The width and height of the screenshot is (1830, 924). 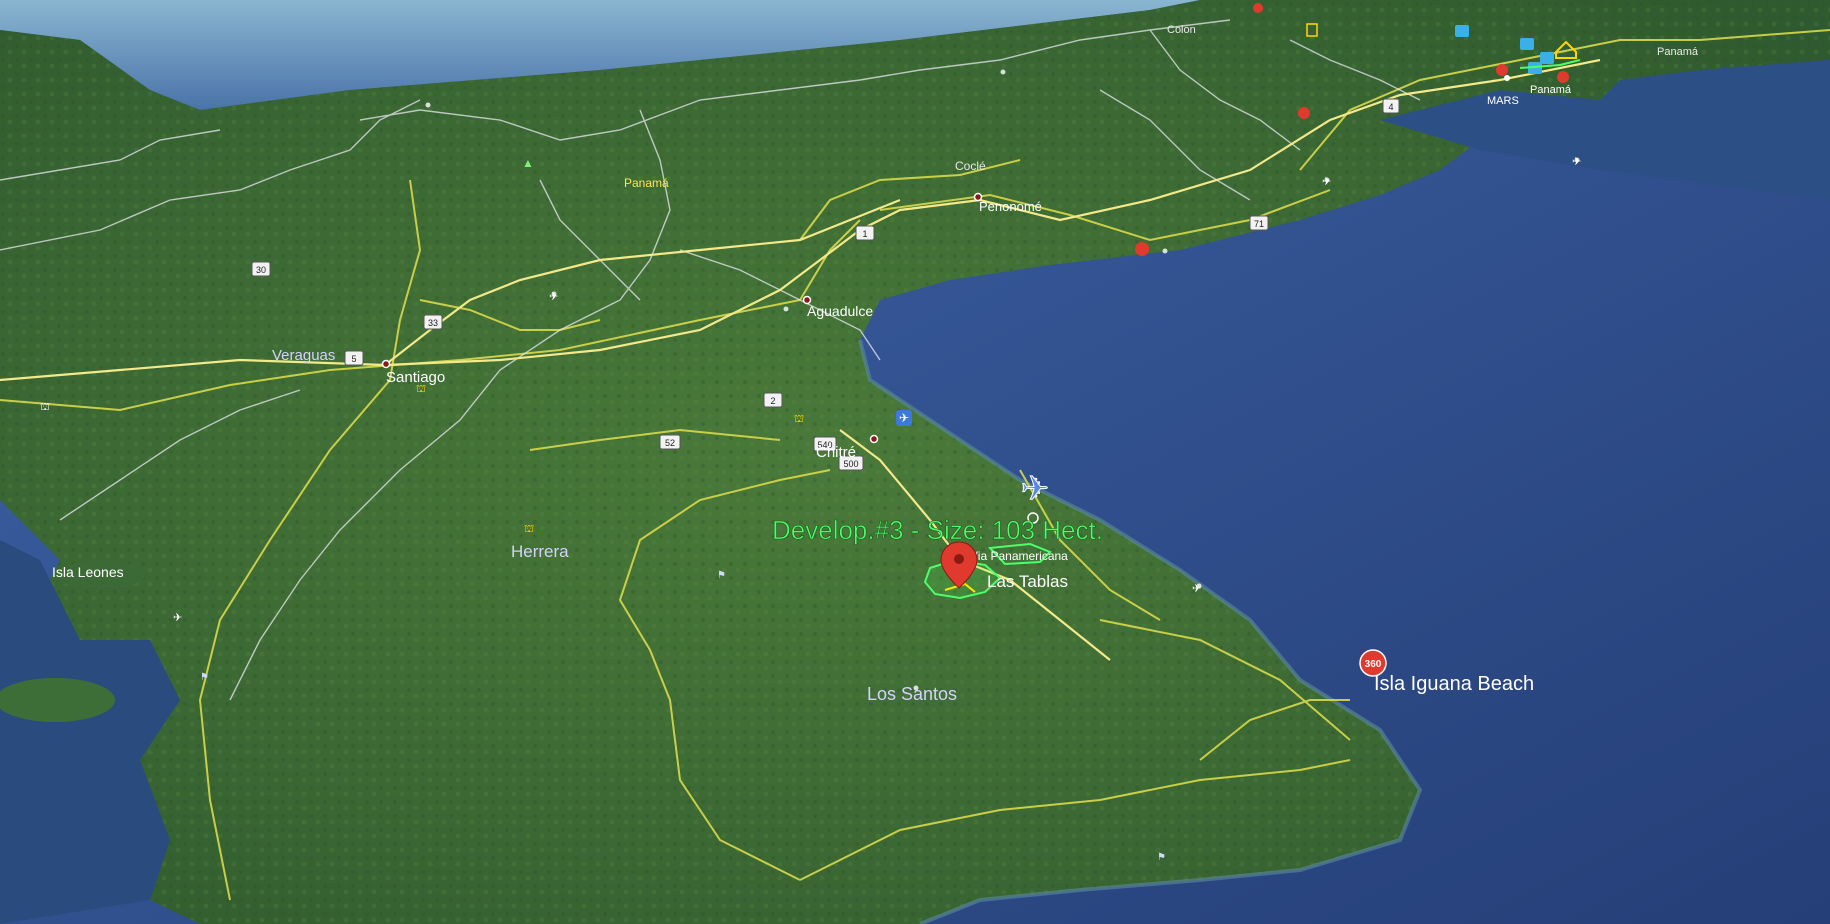 I want to click on svg-text: 33, so click(x=433, y=323).